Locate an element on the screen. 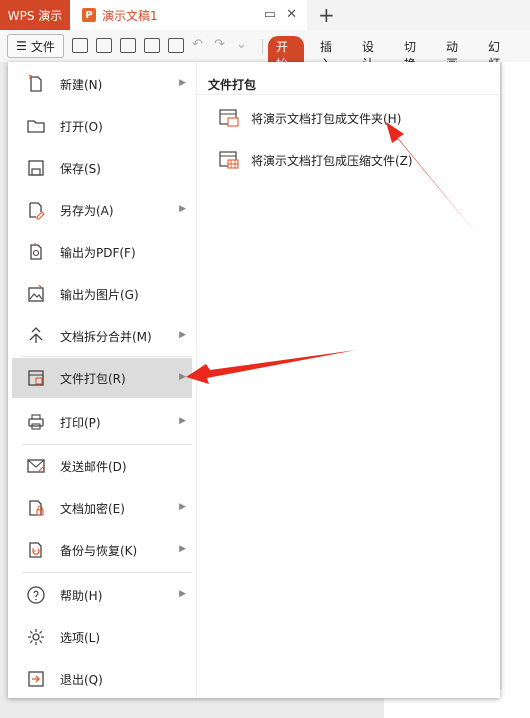 The image size is (530, 718). menu-item-help: 帮助(H) ▶ is located at coordinates (102, 595).